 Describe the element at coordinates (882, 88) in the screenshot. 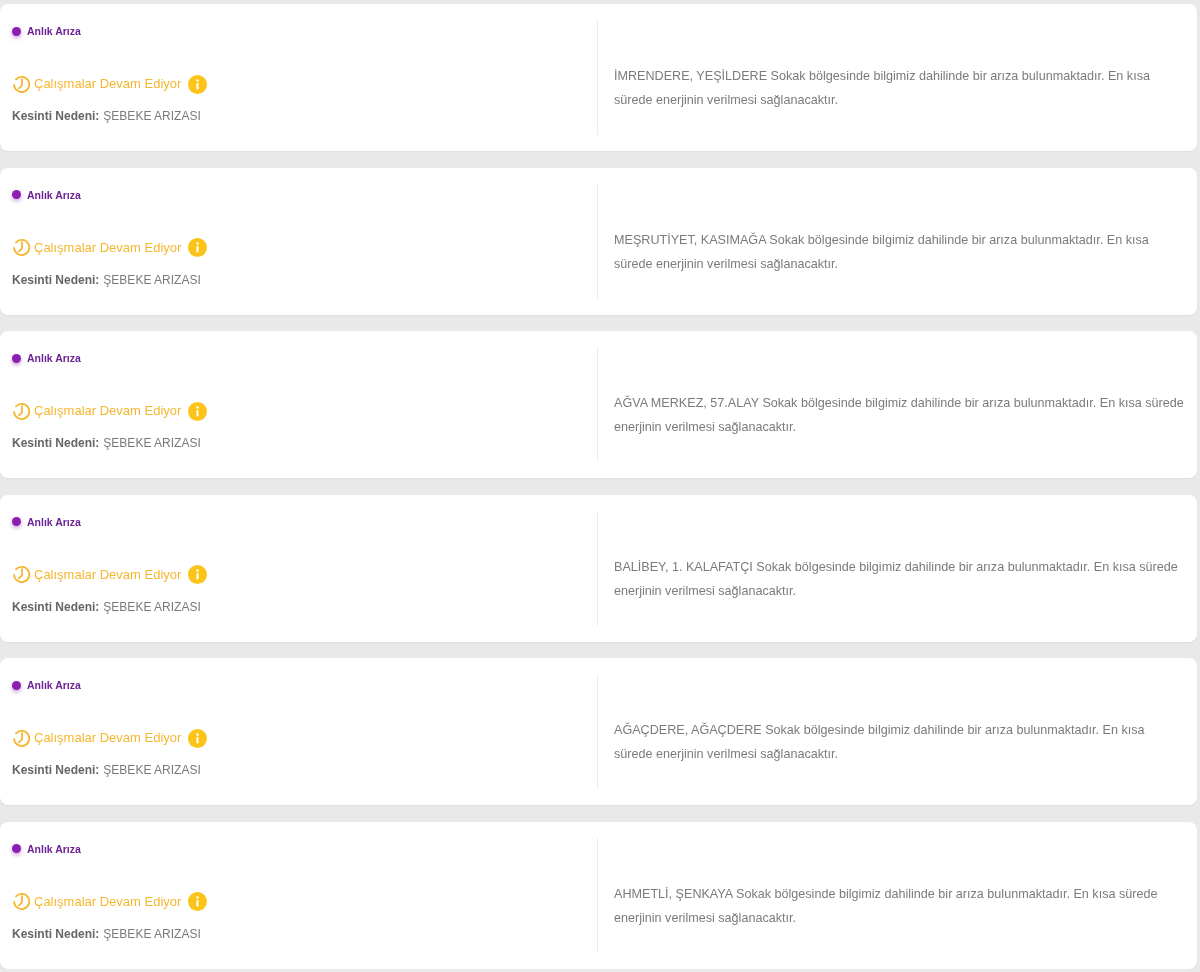

I see `outage-description: İMRENDERE, YEŞİLDERE Sokak bölgesinde bilgimiz dahilinde bir arıza bulunmaktadır. En kısa sürede enerjinin verilmesi sağlanacaktır.` at that location.